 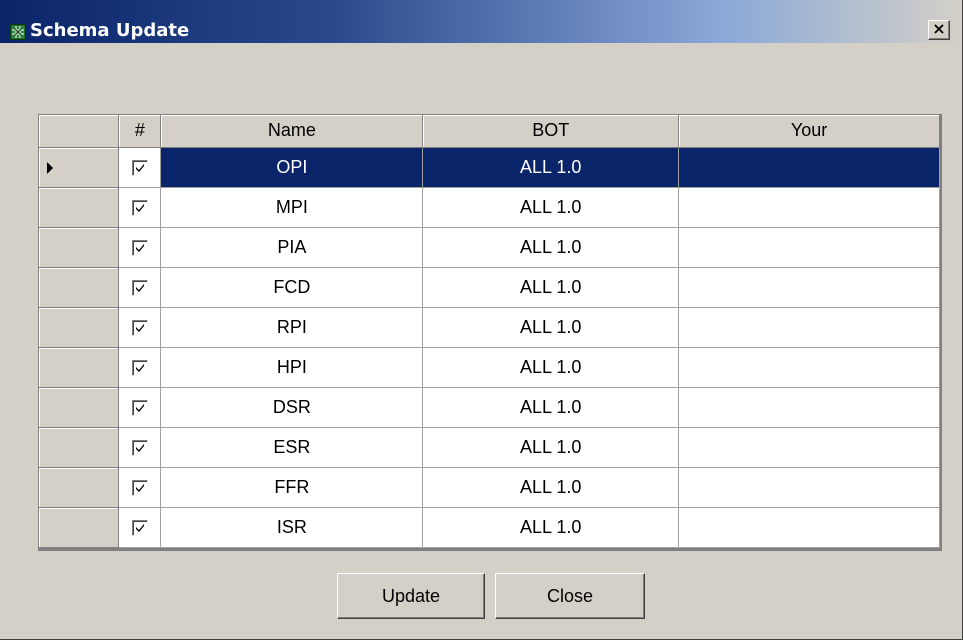 I want to click on table-row: DSR ALL 1.0, so click(x=489, y=407).